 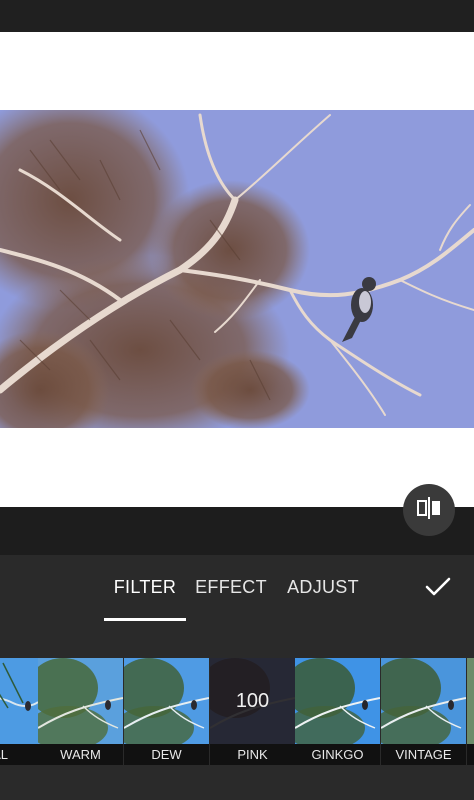 What do you see at coordinates (231, 587) in the screenshot?
I see `tab-effect: EFFECT` at bounding box center [231, 587].